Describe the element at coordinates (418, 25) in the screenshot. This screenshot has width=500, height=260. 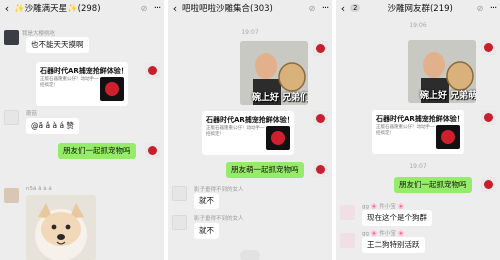
I see `timestamp: 19:06` at that location.